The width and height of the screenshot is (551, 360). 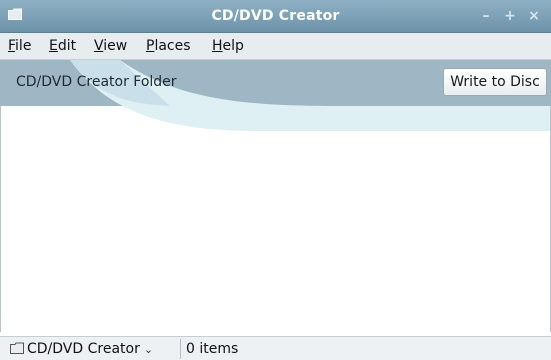 What do you see at coordinates (99, 46) in the screenshot?
I see `menu-view-mnemonic: V` at bounding box center [99, 46].